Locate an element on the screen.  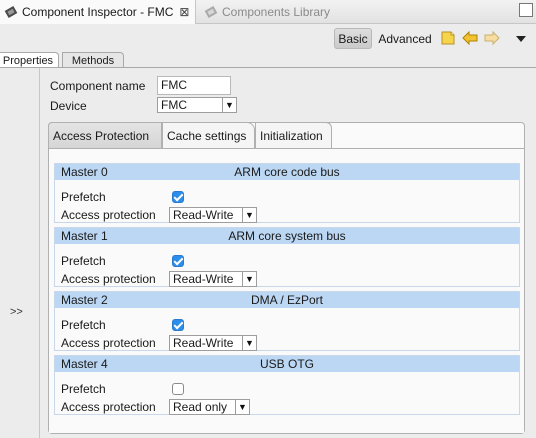
component-inspector-icon is located at coordinates (11, 12).